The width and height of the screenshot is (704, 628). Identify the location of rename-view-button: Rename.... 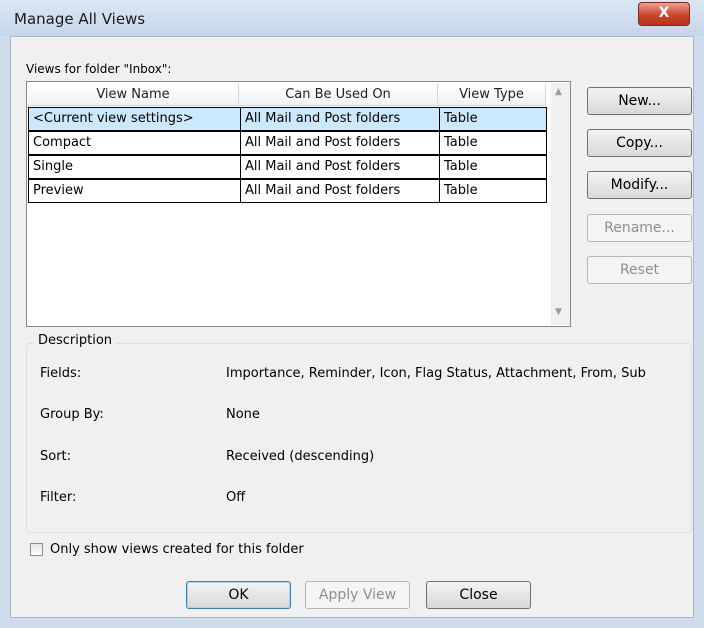
(639, 228).